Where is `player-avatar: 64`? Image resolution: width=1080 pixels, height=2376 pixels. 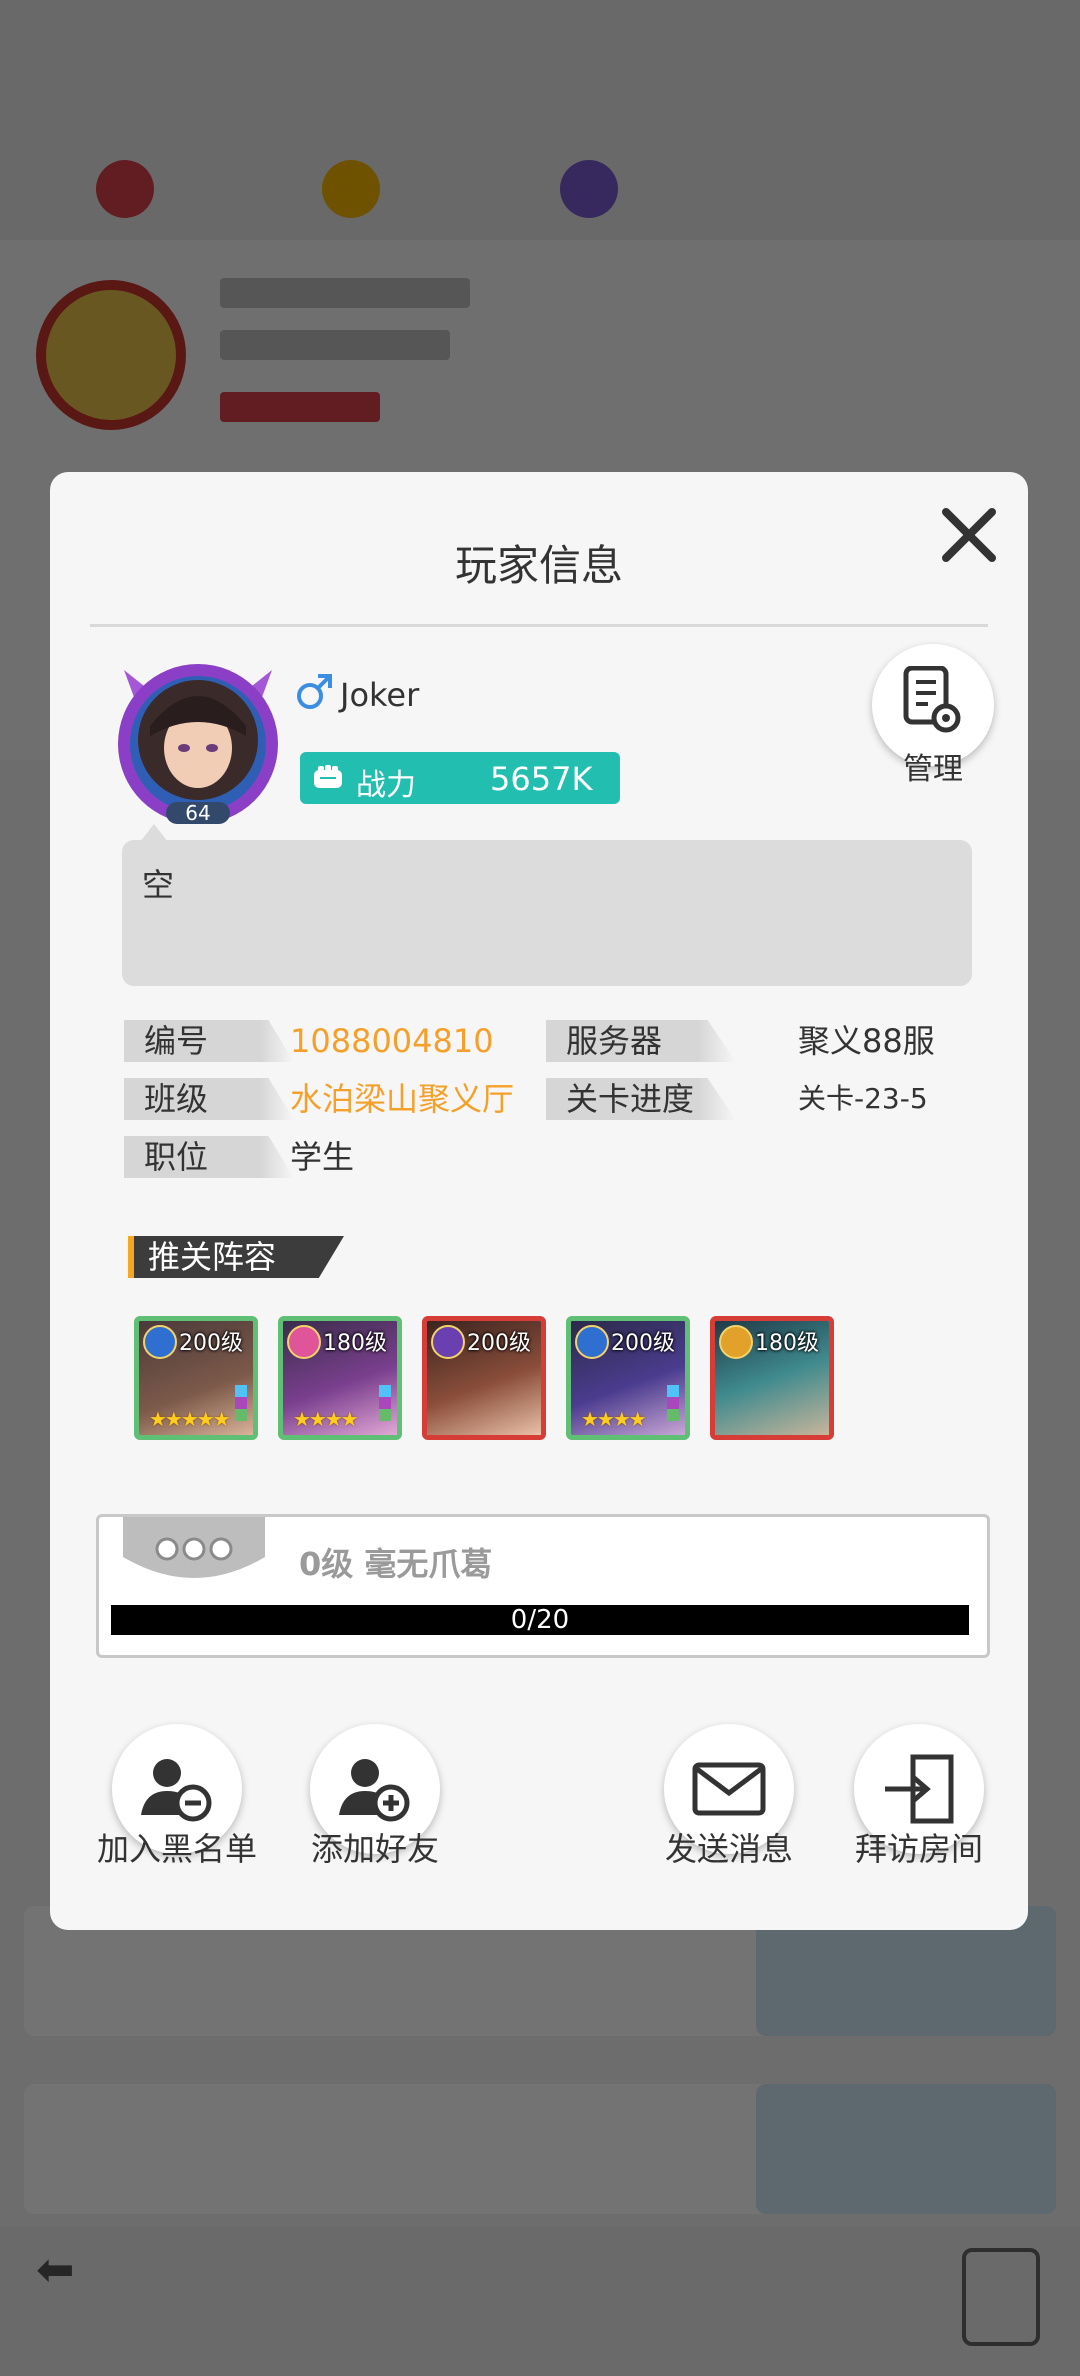
player-avatar: 64 is located at coordinates (198, 744).